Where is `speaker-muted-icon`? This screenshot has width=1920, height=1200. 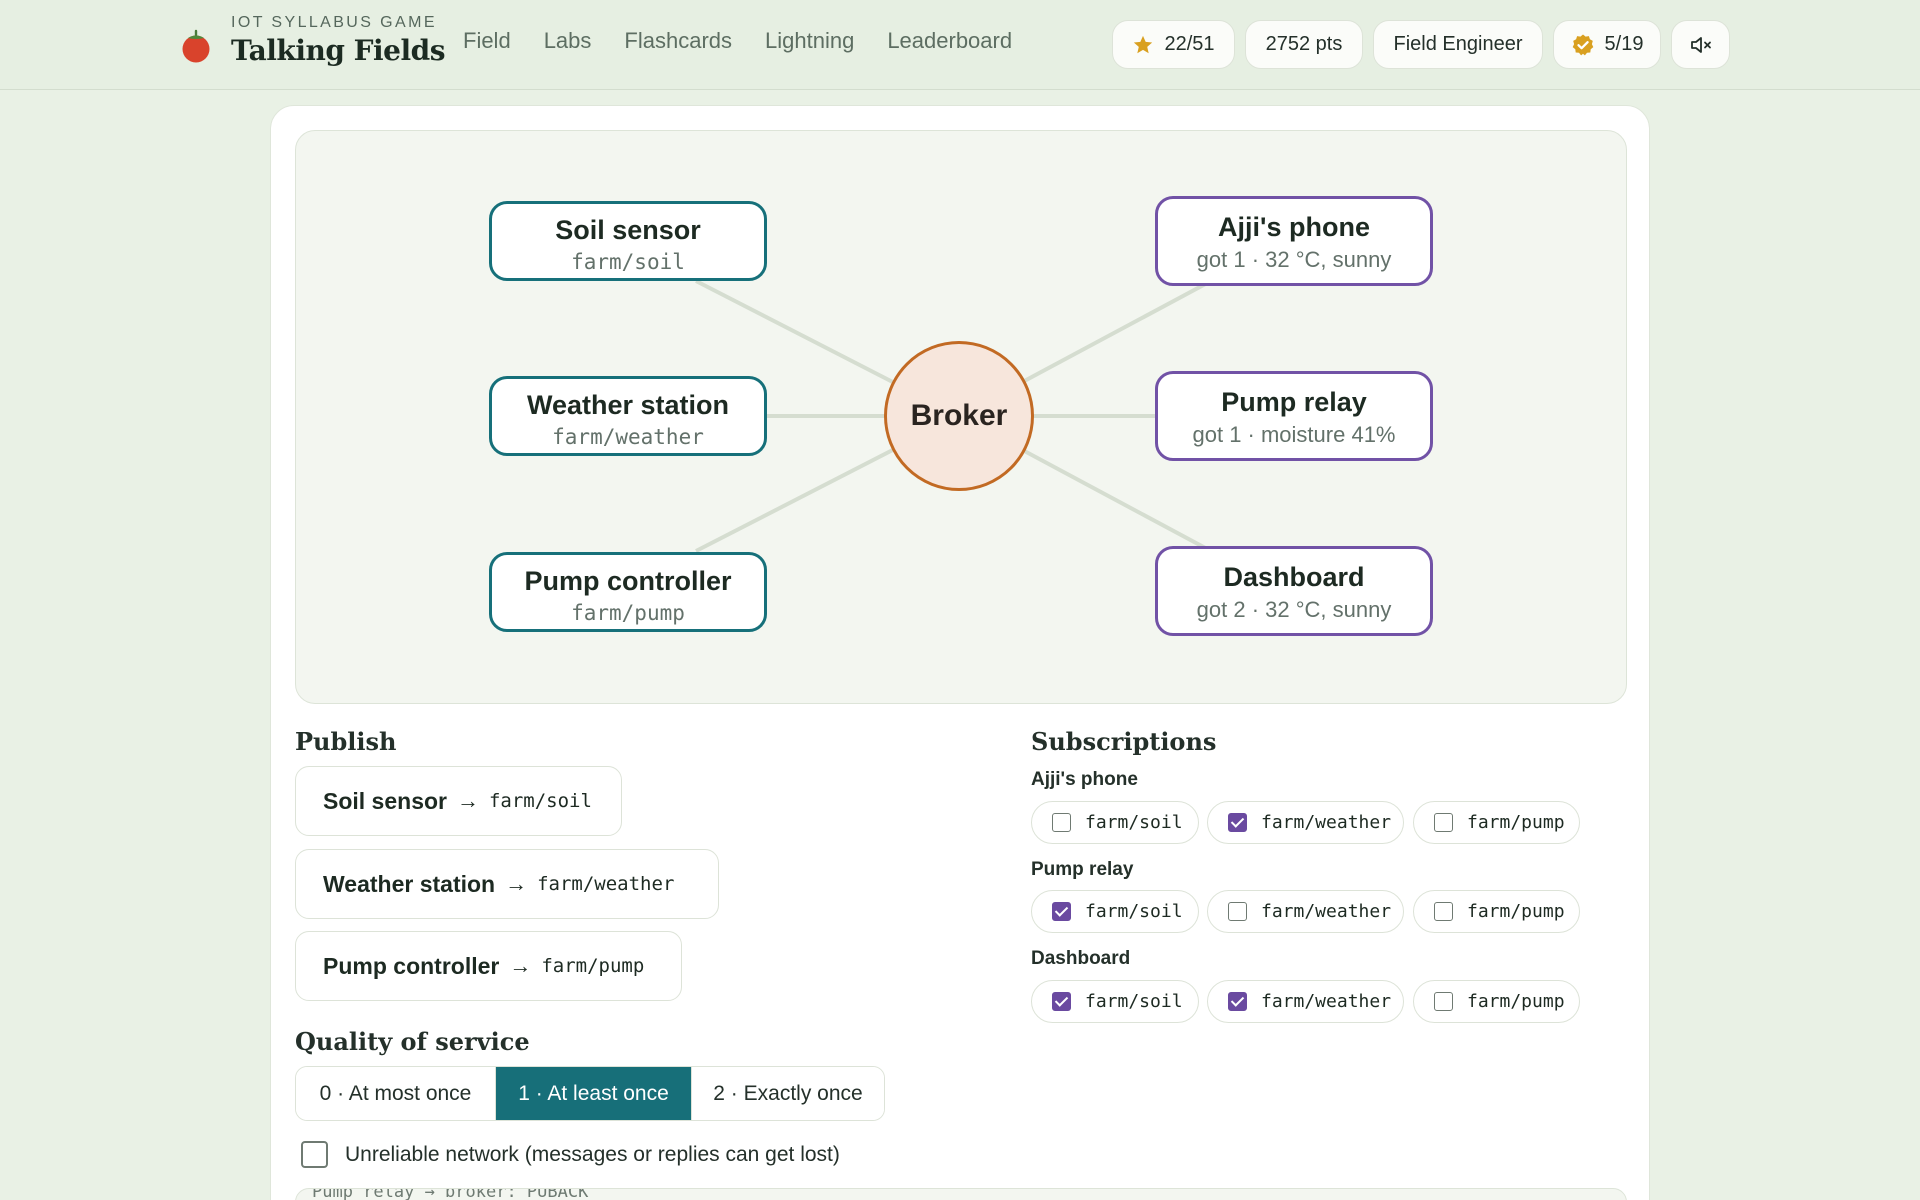
speaker-muted-icon is located at coordinates (1700, 44).